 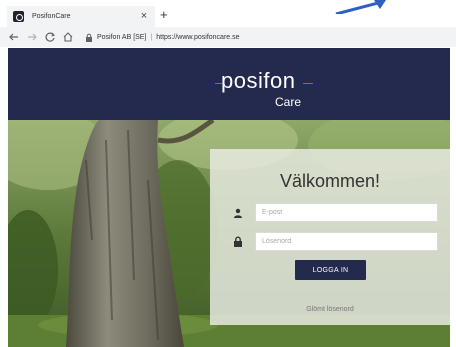 I want to click on email-field, so click(x=346, y=212).